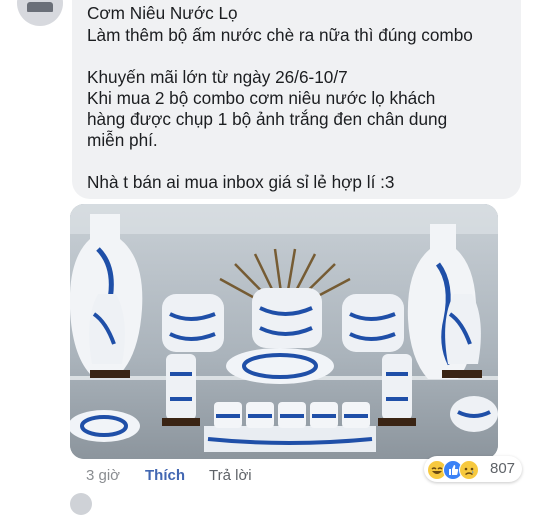 The width and height of the screenshot is (540, 515). Describe the element at coordinates (165, 476) in the screenshot. I see `like-button: Thích` at that location.